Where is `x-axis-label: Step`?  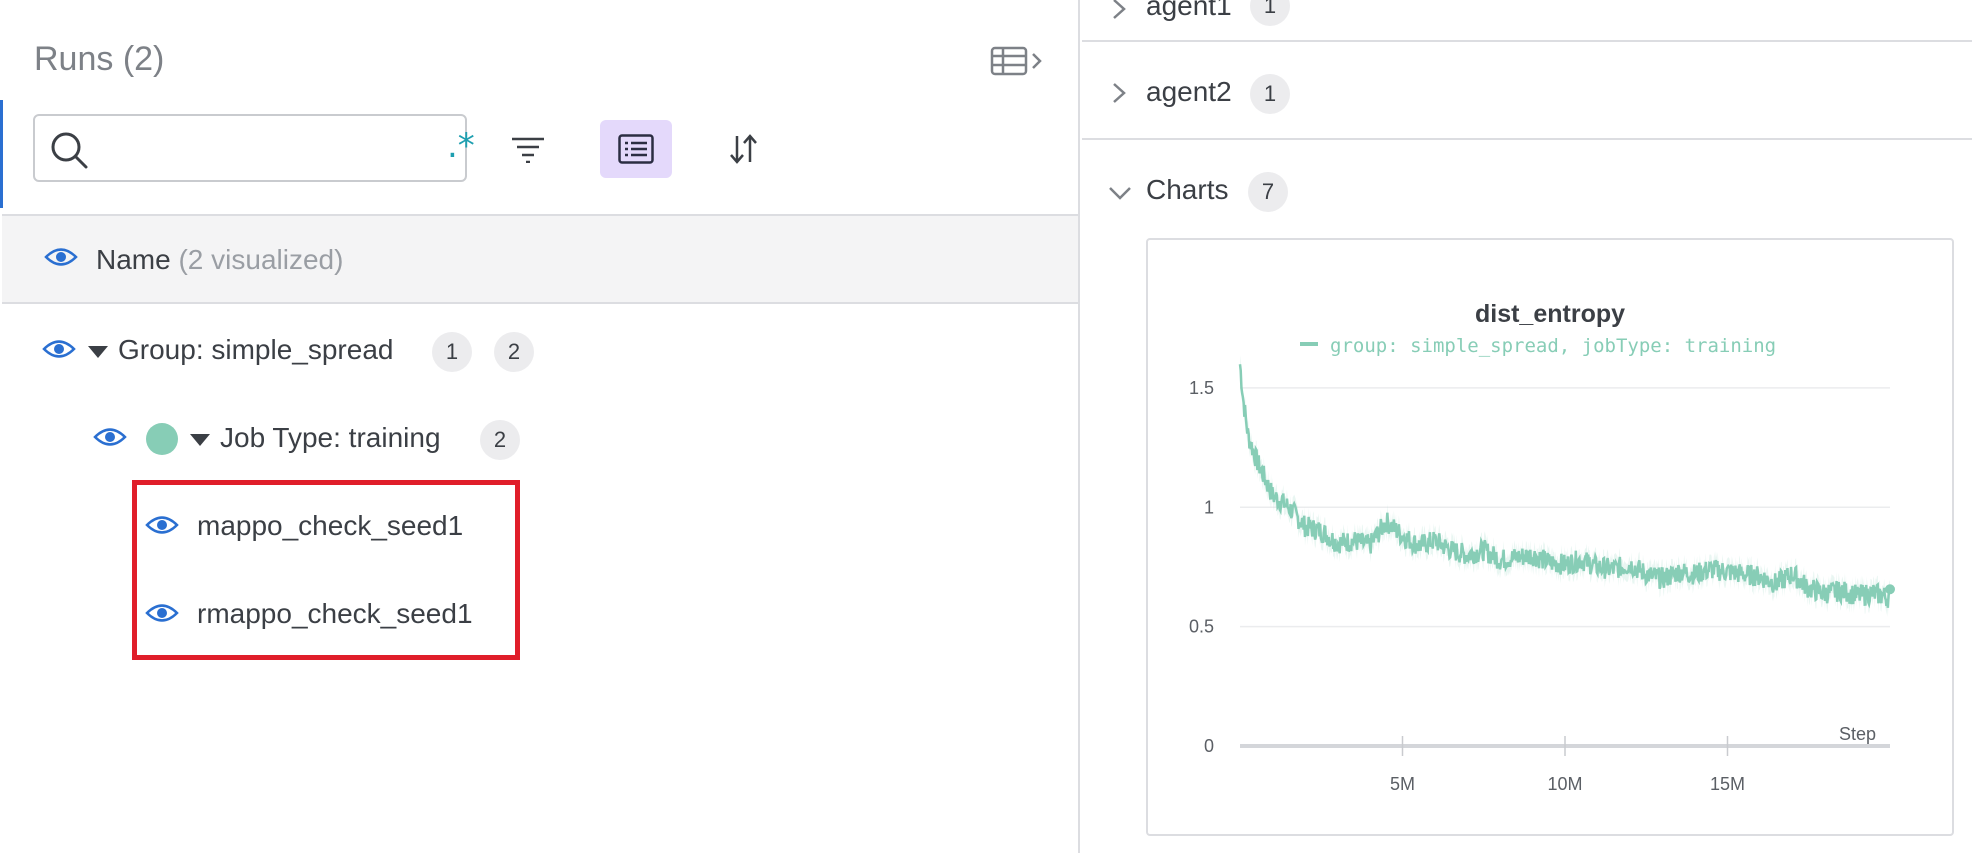
x-axis-label: Step is located at coordinates (1857, 734).